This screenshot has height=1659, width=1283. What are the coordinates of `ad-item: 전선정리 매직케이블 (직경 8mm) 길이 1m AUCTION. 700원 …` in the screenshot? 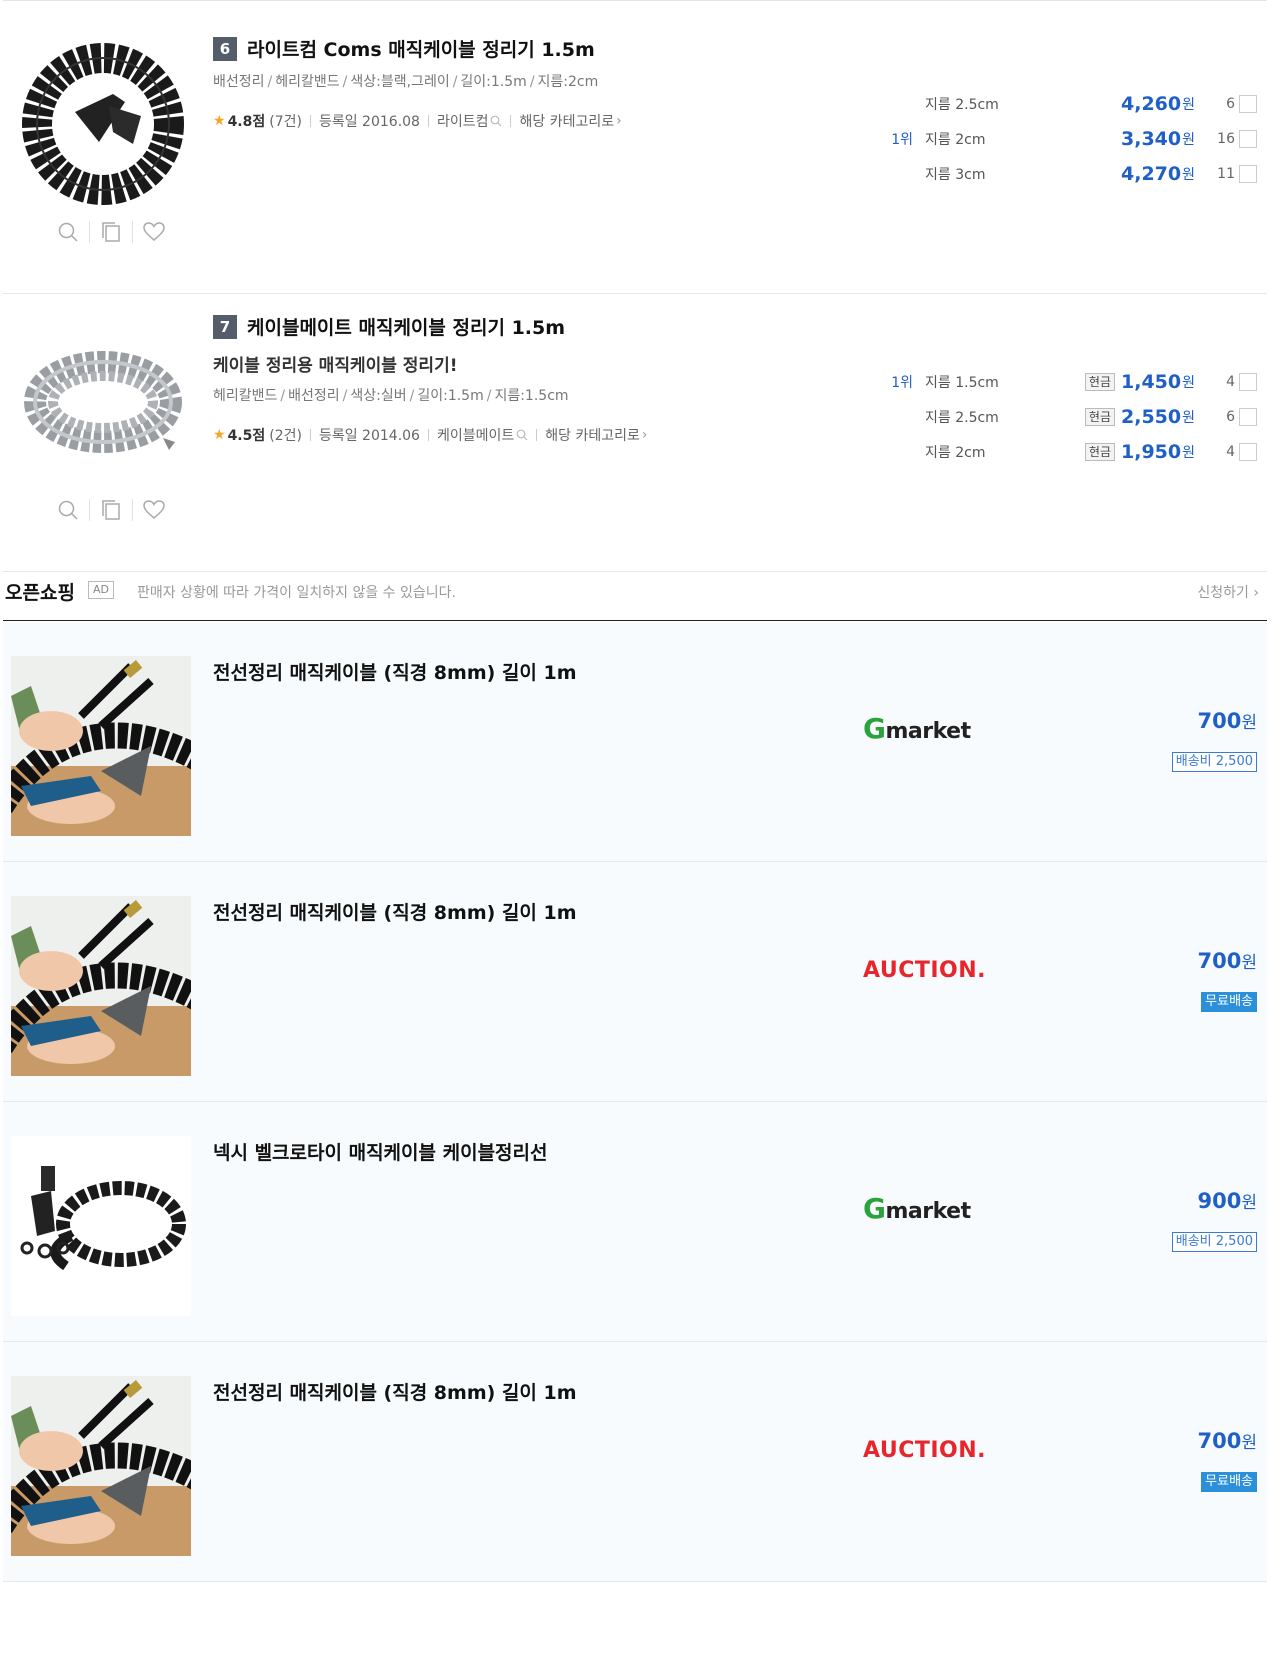 It's located at (635, 1462).